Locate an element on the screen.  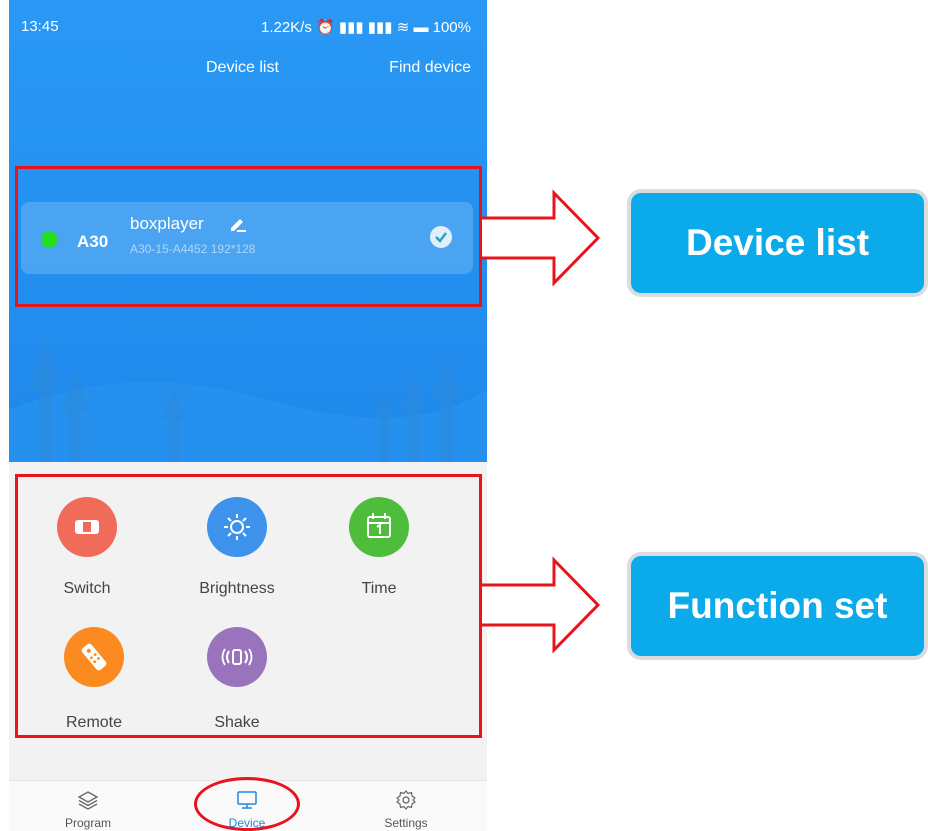
forest-background-illustration is located at coordinates (248, 401).